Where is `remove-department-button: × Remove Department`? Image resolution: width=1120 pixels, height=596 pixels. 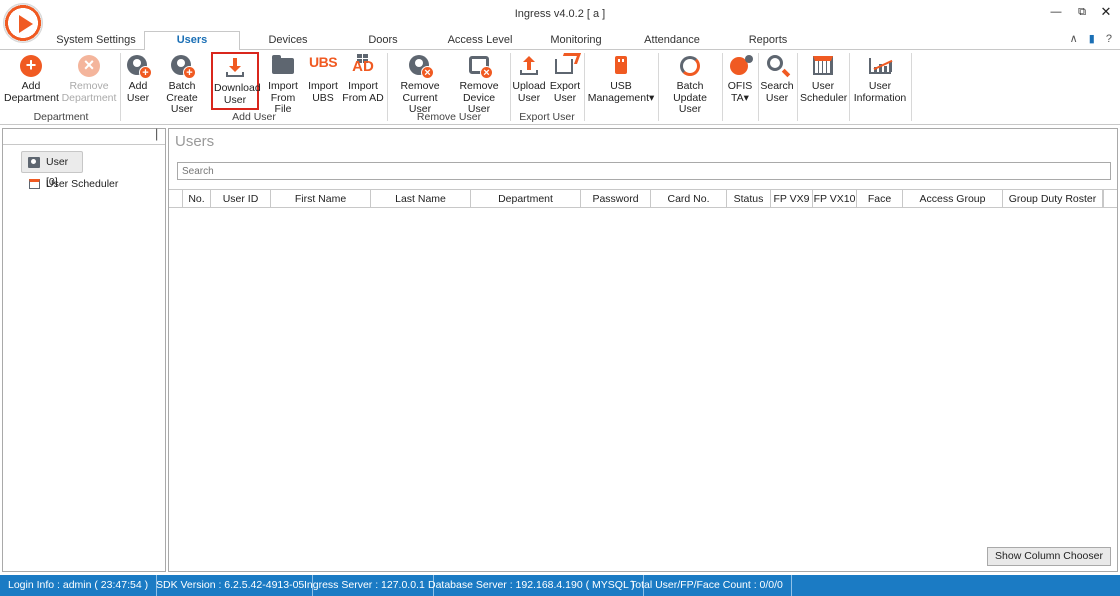
remove-department-button: × Remove Department is located at coordinates (89, 79).